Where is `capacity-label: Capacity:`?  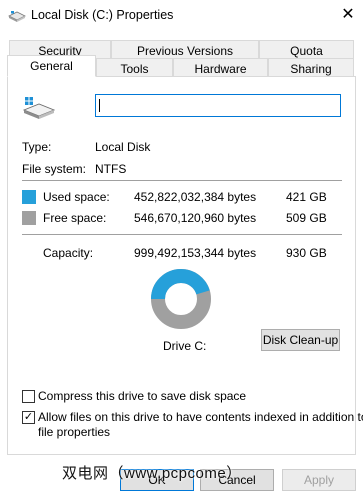
capacity-label: Capacity: is located at coordinates (68, 253).